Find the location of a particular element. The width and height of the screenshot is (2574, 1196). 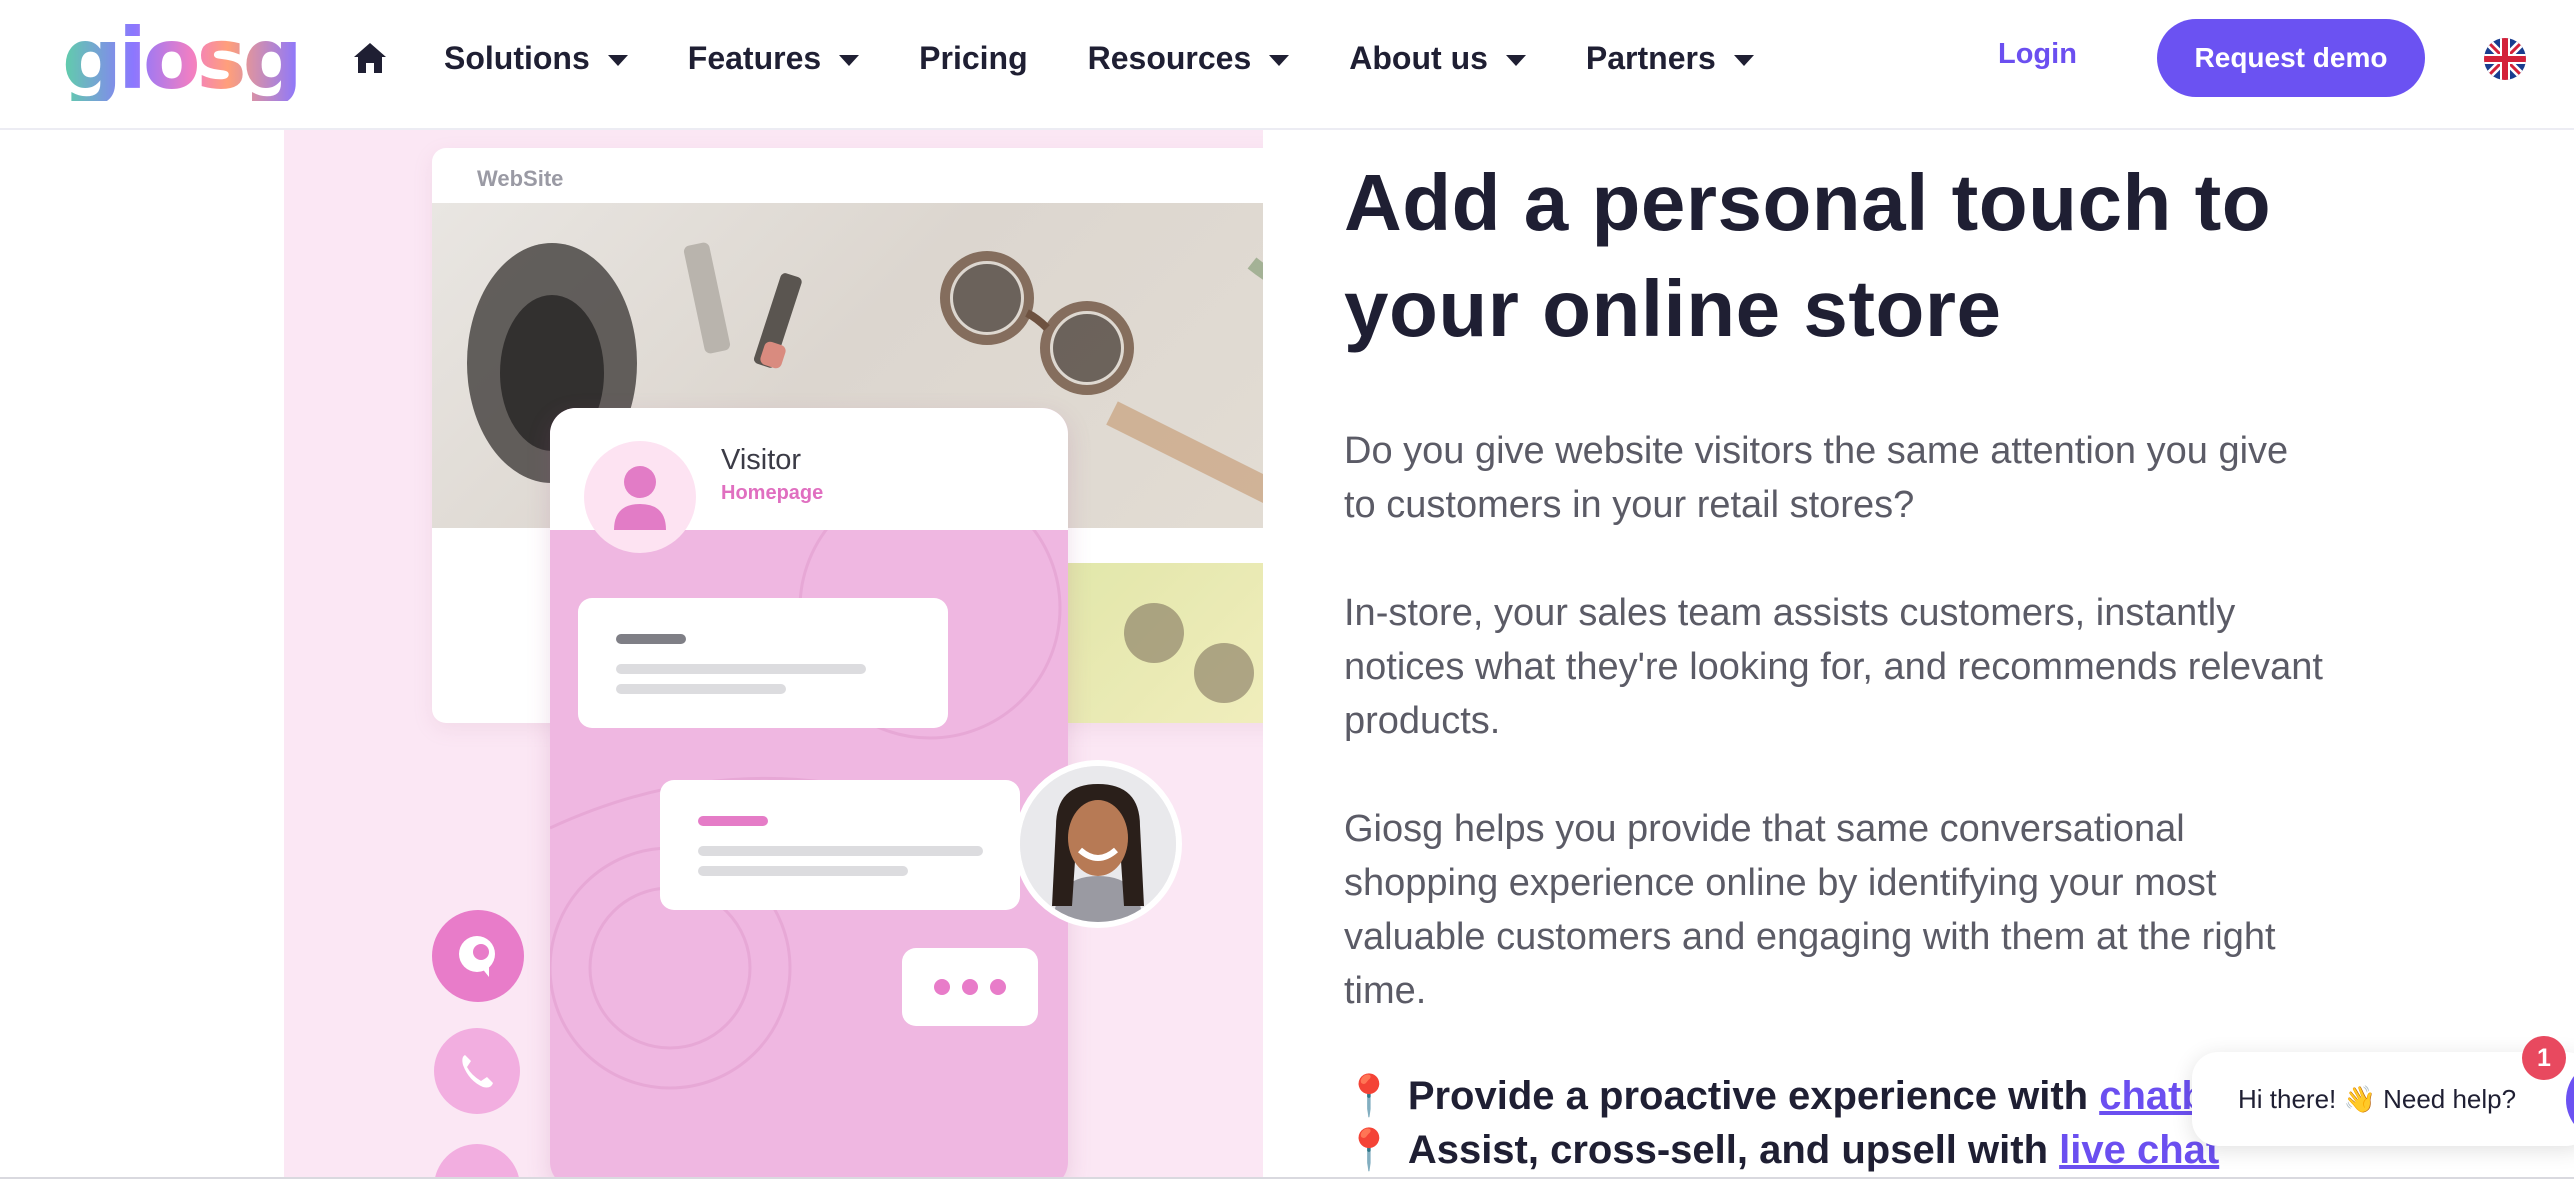

chat-bubble-icon is located at coordinates (478, 956).